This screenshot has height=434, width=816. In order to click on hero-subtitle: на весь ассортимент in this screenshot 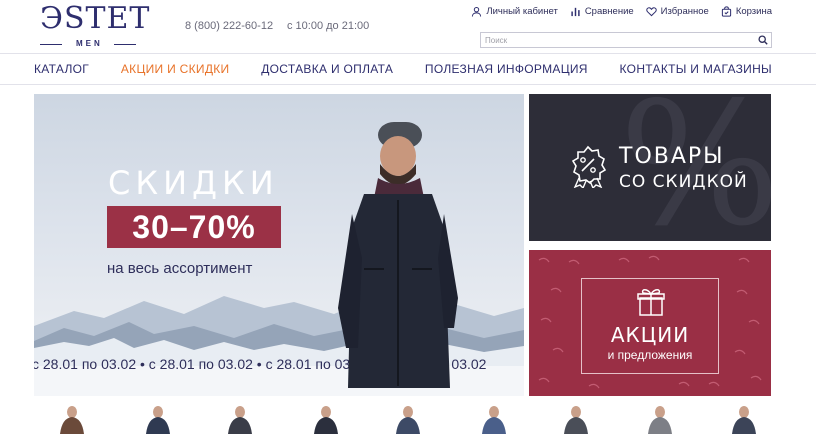, I will do `click(180, 268)`.